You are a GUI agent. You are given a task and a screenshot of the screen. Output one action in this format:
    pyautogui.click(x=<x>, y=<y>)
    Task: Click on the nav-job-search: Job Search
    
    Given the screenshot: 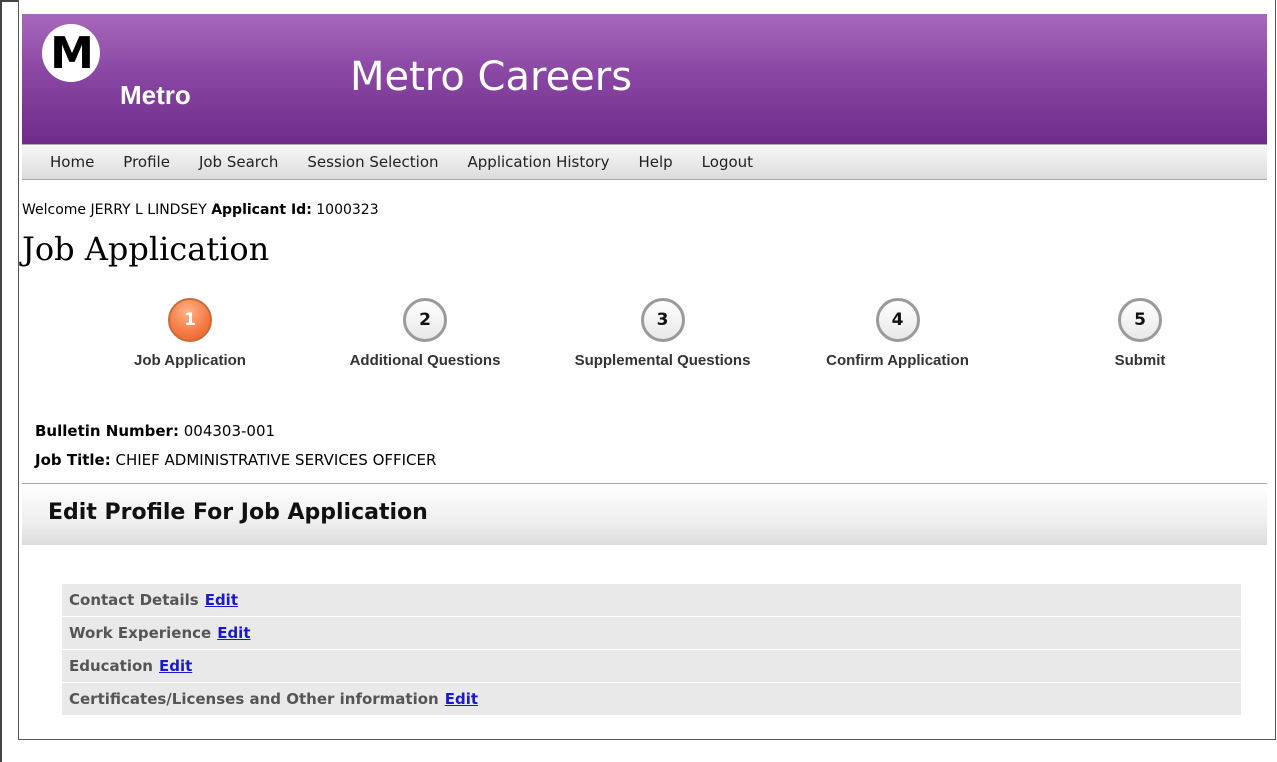 What is the action you would take?
    pyautogui.click(x=238, y=162)
    